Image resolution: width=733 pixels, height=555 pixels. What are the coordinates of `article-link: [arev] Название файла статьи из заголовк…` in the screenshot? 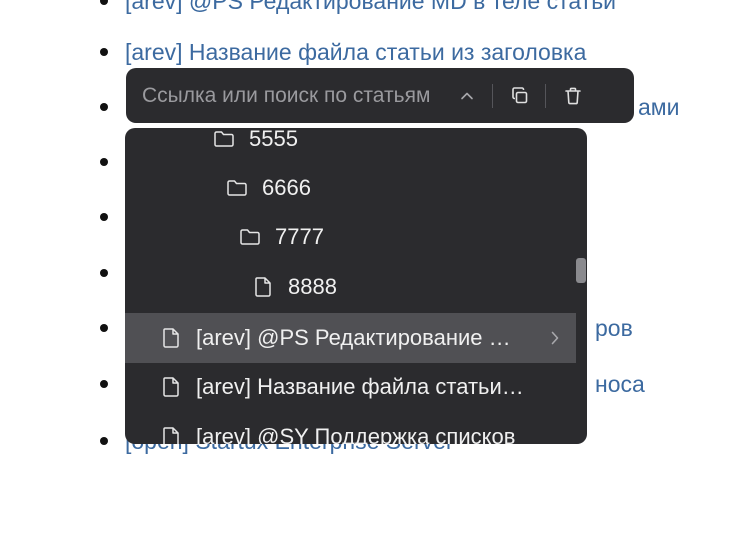 It's located at (355, 52).